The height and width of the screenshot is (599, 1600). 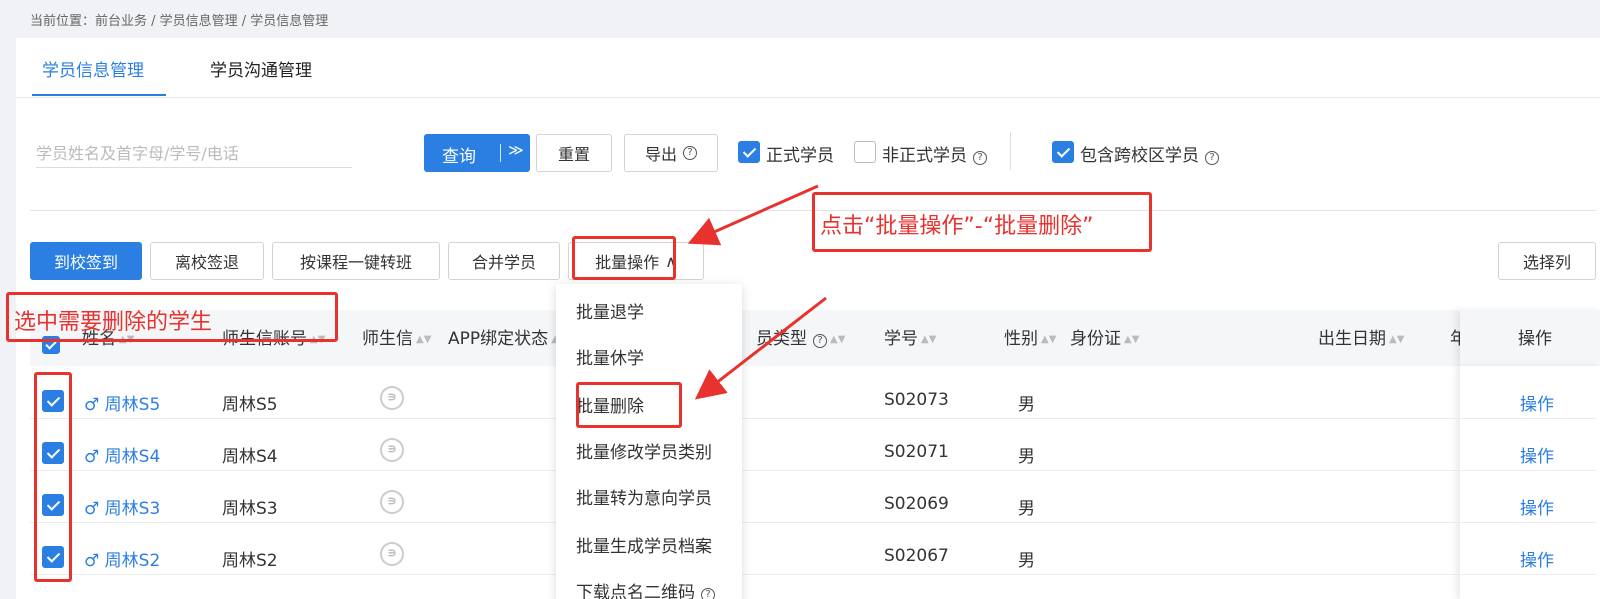 What do you see at coordinates (757, 292) in the screenshot?
I see `annotation-arrows` at bounding box center [757, 292].